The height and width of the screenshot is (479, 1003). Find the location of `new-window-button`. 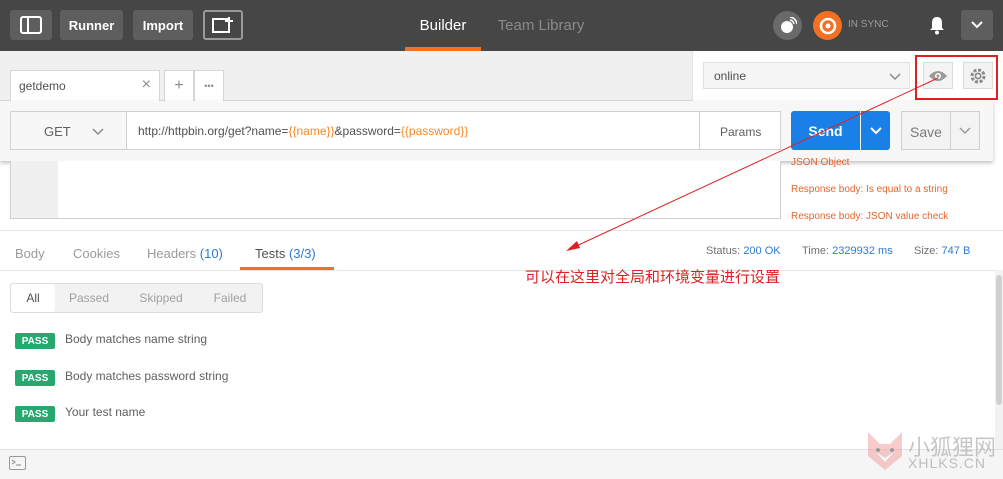

new-window-button is located at coordinates (223, 25).